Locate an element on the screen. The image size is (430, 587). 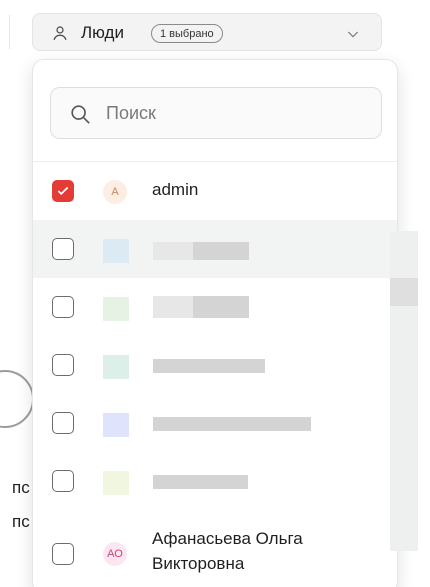
person-name: Афанасьева Ольга Викторовна is located at coordinates (227, 551).